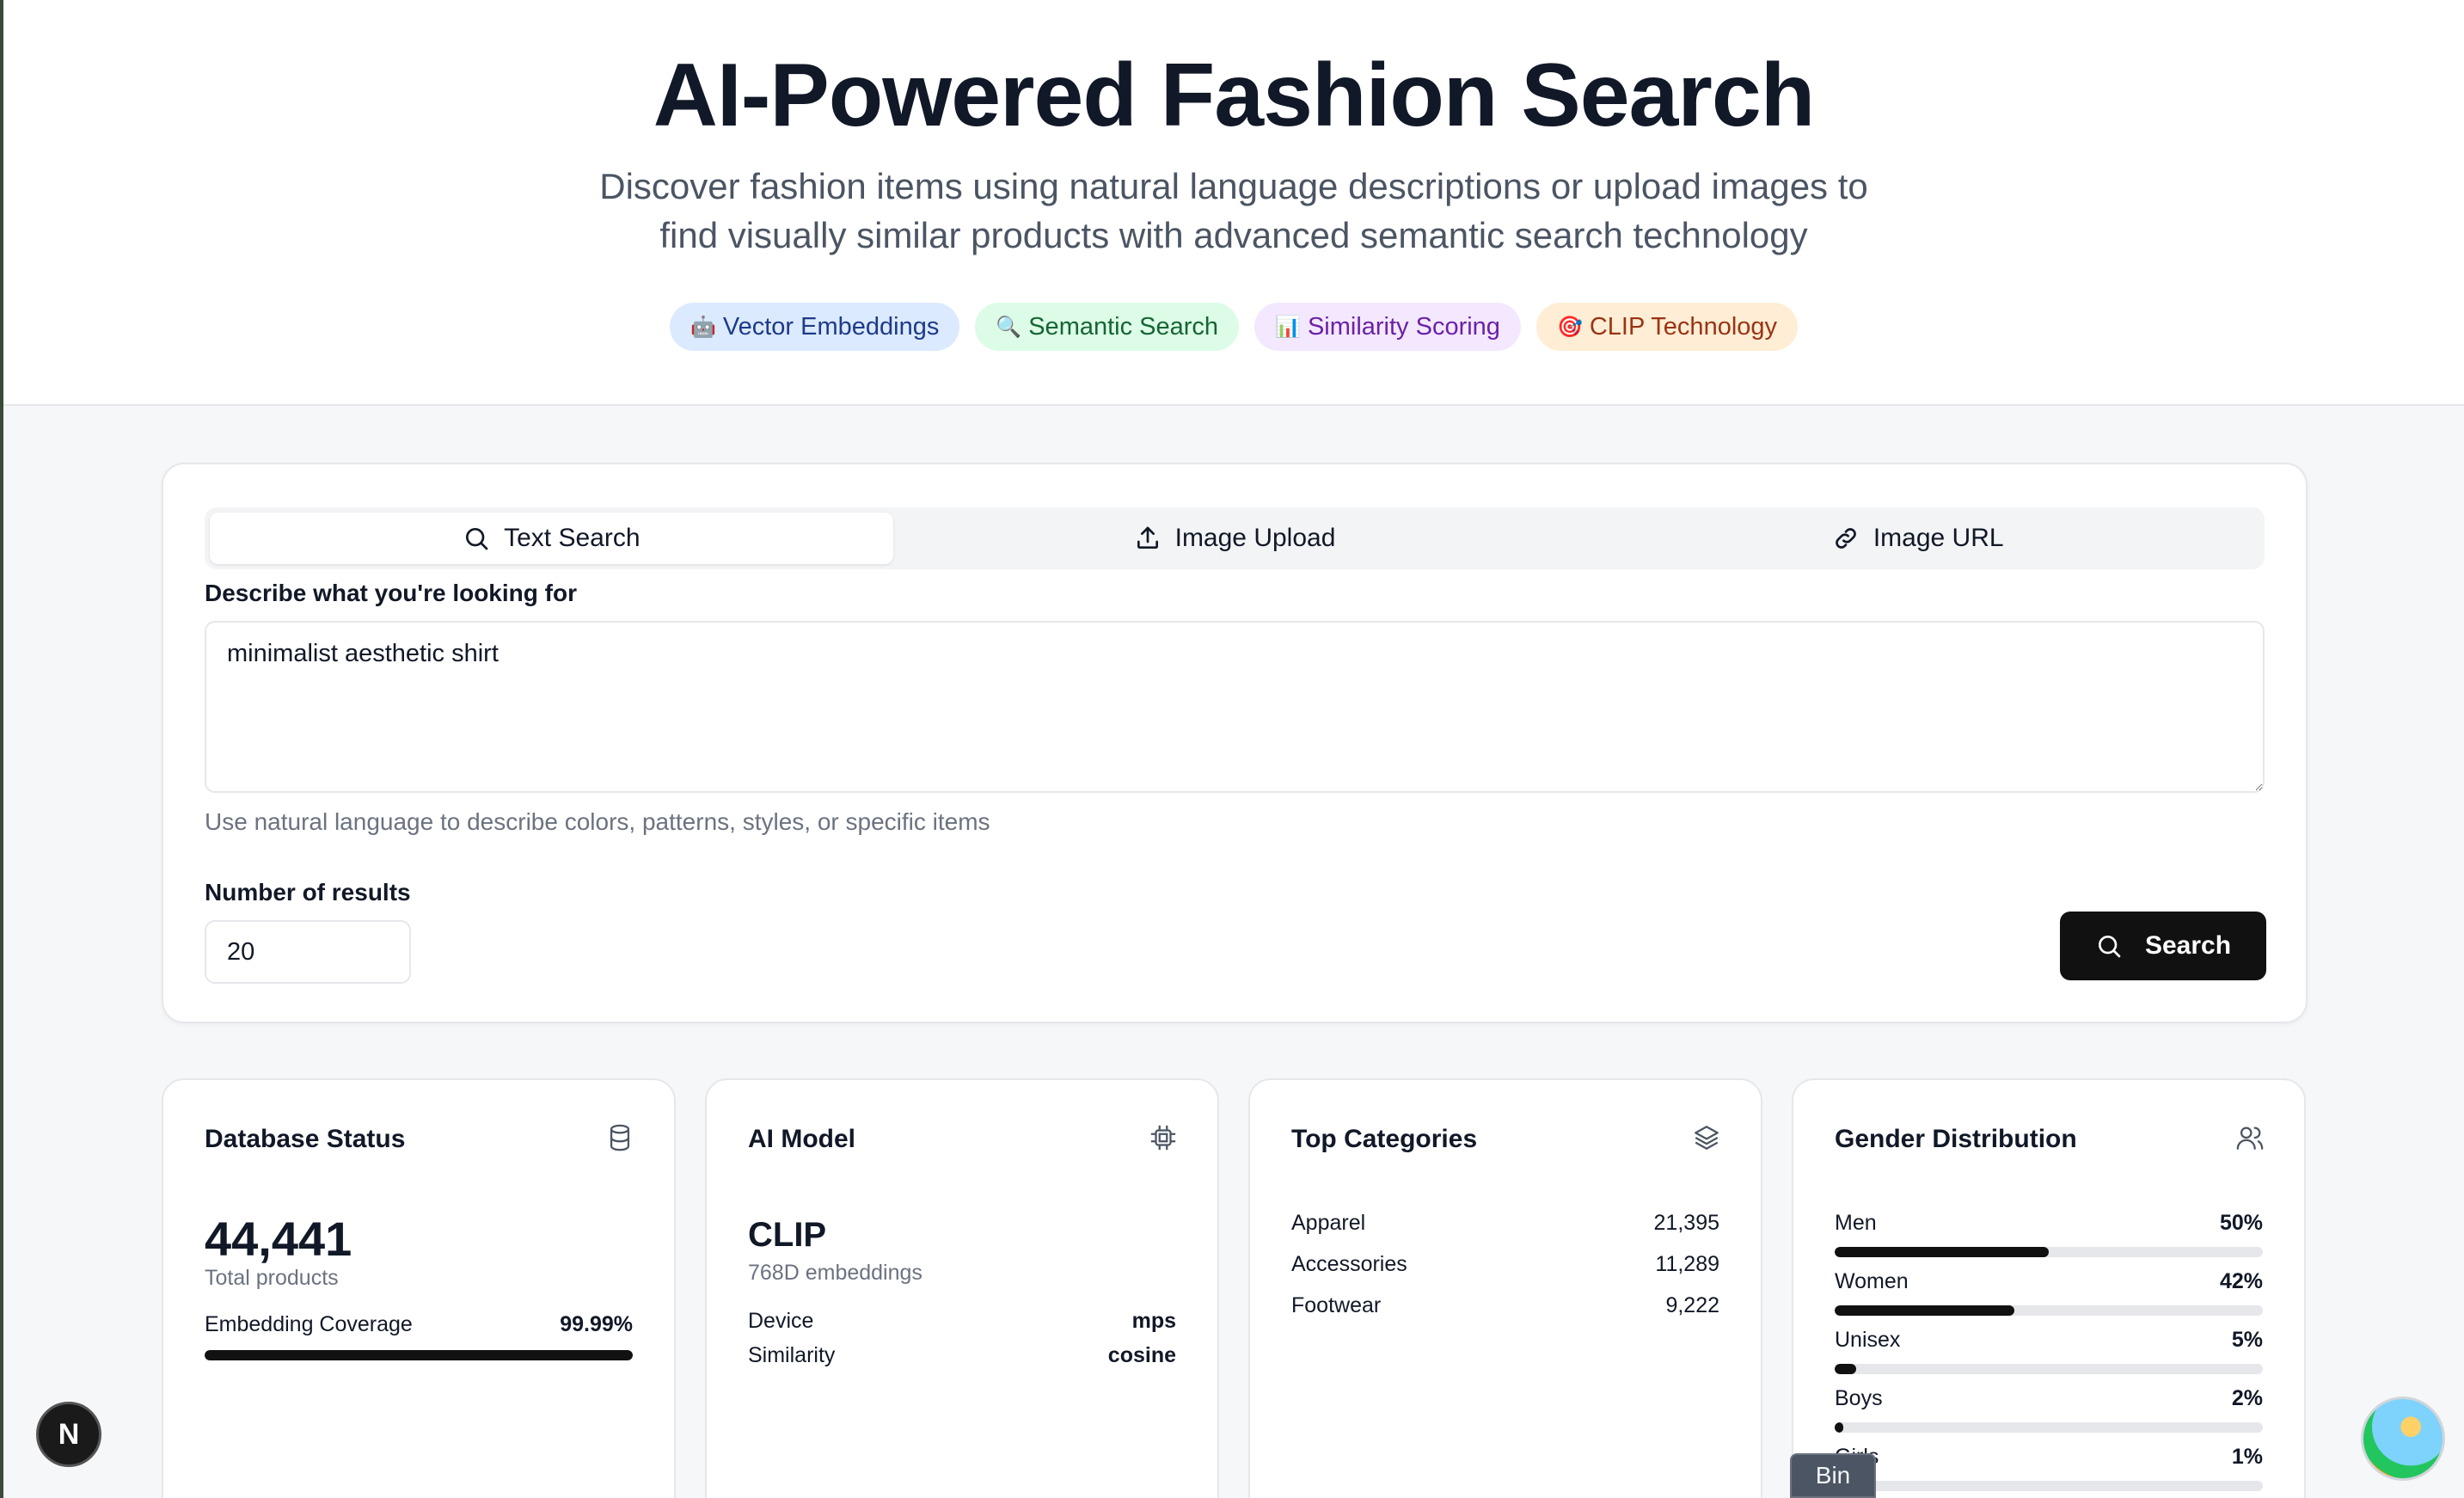 The height and width of the screenshot is (1498, 2464). I want to click on embedding-dimension: 768D embeddings, so click(835, 1273).